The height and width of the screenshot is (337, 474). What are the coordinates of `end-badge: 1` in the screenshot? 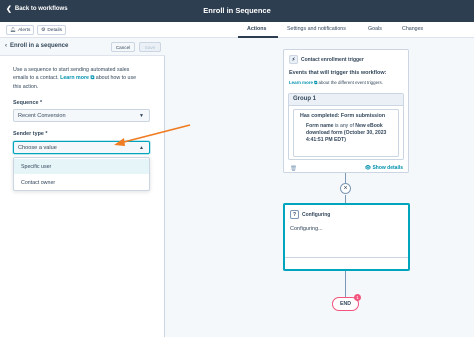 It's located at (357, 297).